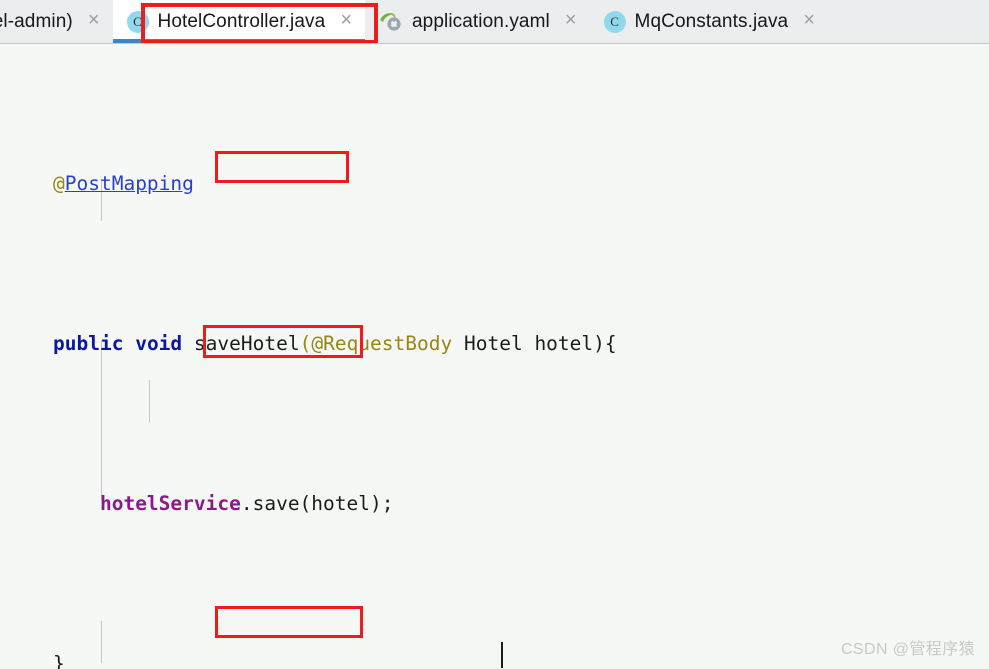 The width and height of the screenshot is (989, 669). I want to click on tab-label: HotelController.java, so click(241, 21).